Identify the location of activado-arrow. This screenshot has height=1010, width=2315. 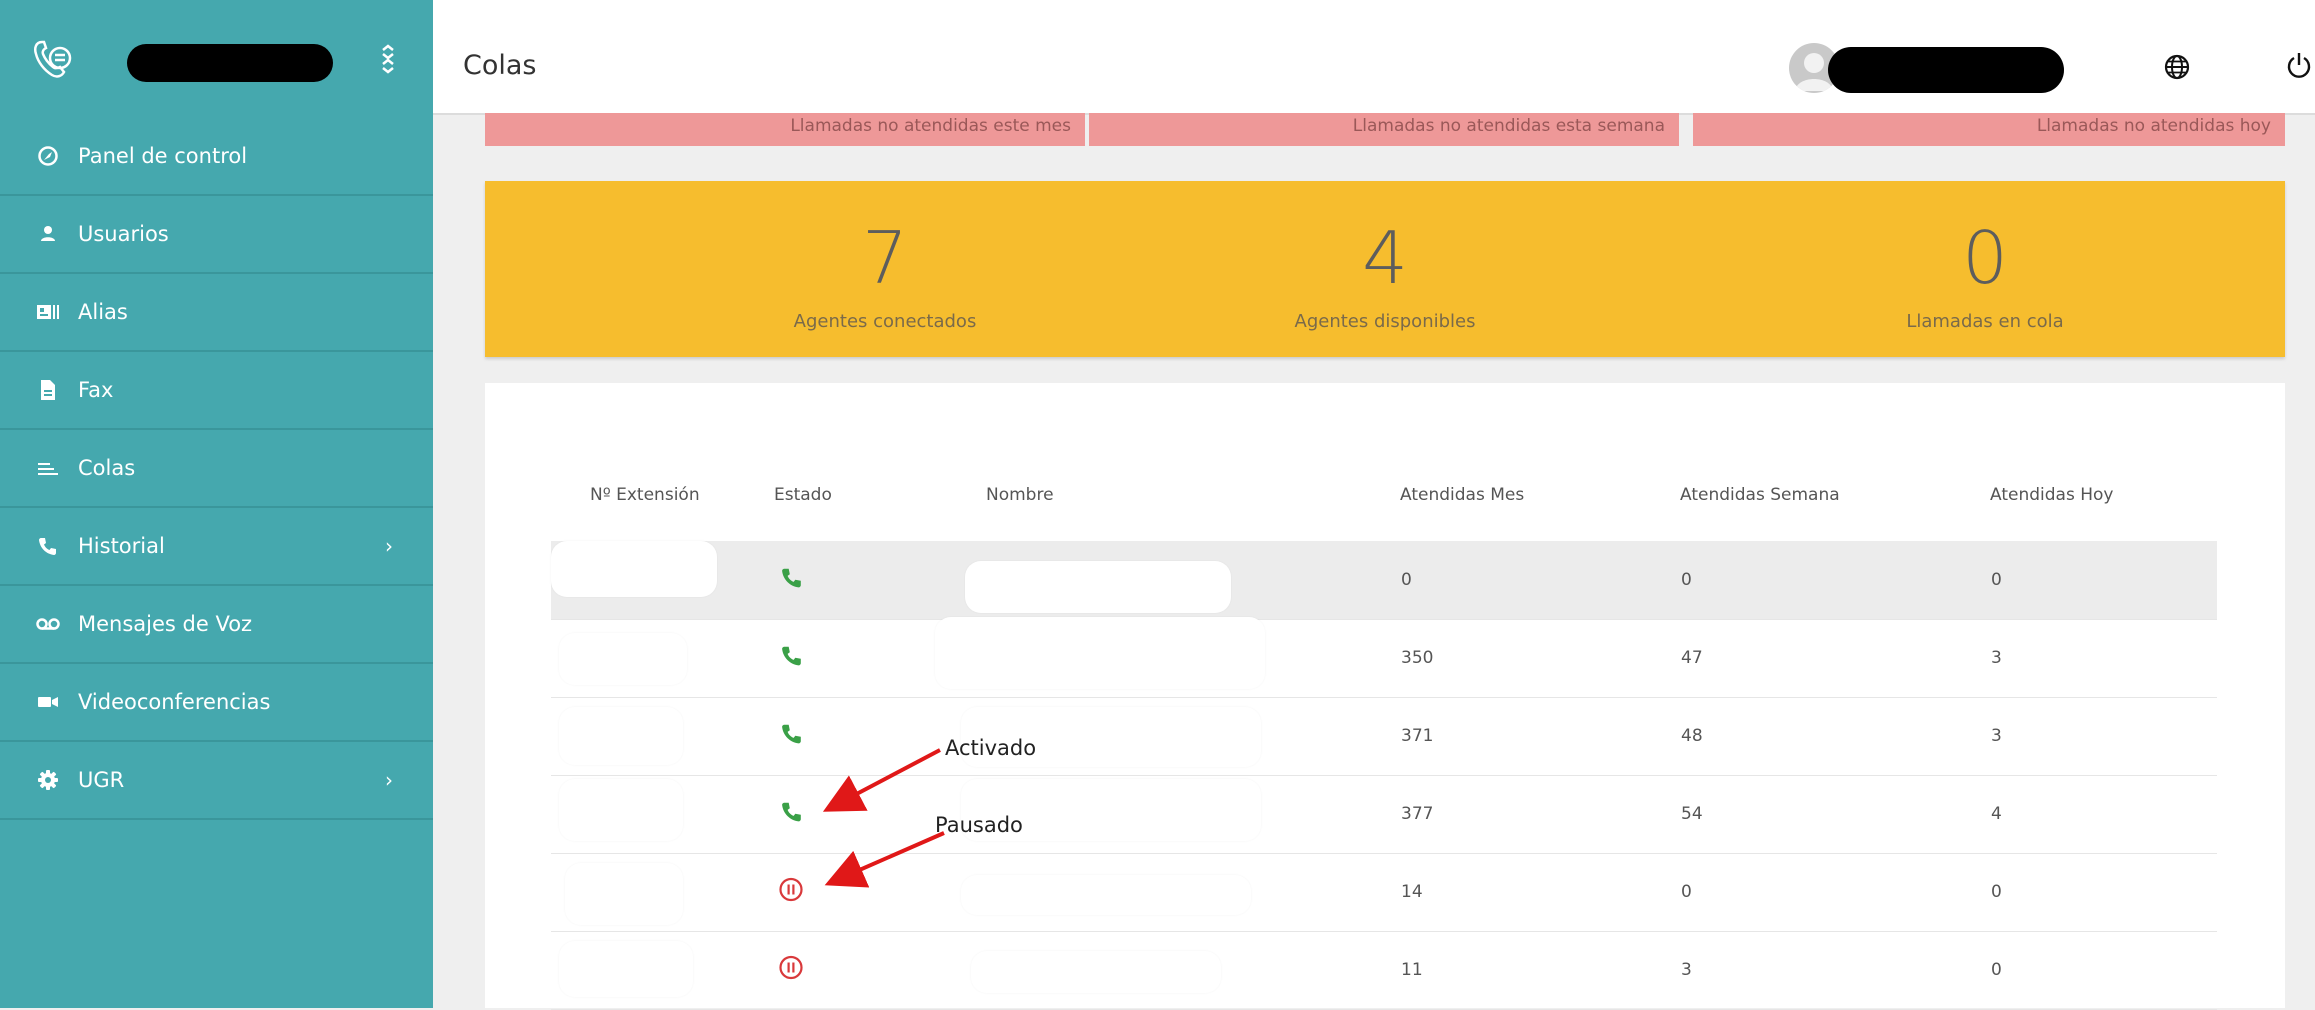
(881, 780).